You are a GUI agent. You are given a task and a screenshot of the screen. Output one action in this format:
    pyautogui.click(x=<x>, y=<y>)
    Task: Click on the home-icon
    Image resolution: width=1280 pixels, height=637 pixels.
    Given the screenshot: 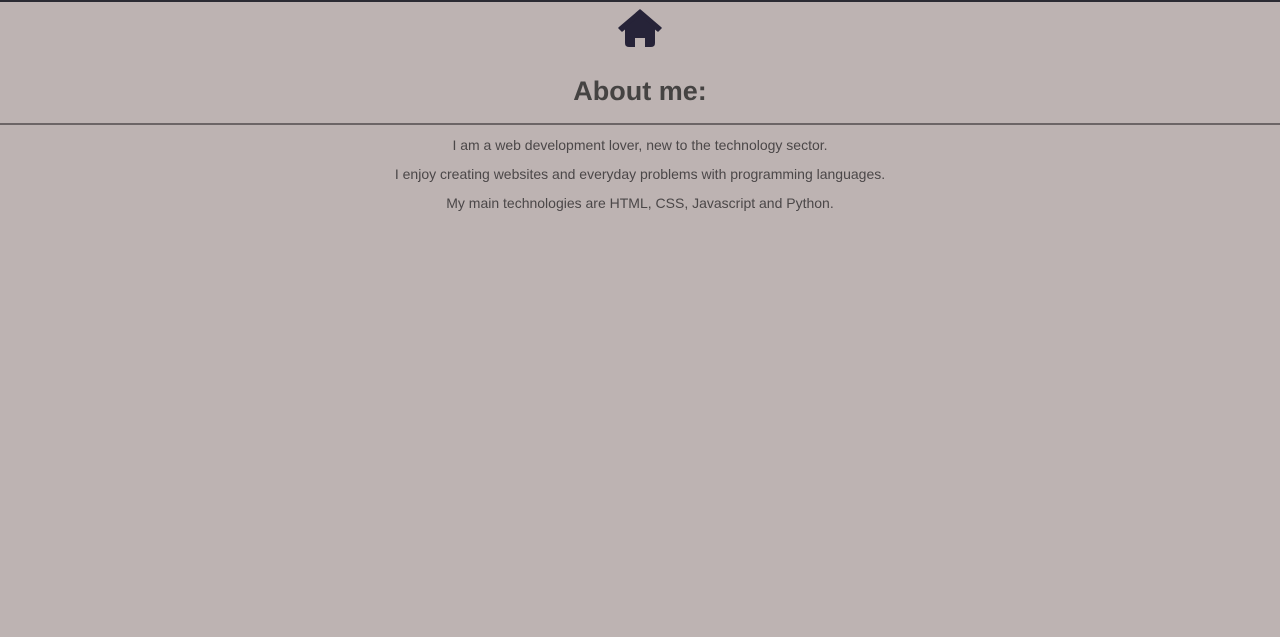 What is the action you would take?
    pyautogui.click(x=640, y=28)
    